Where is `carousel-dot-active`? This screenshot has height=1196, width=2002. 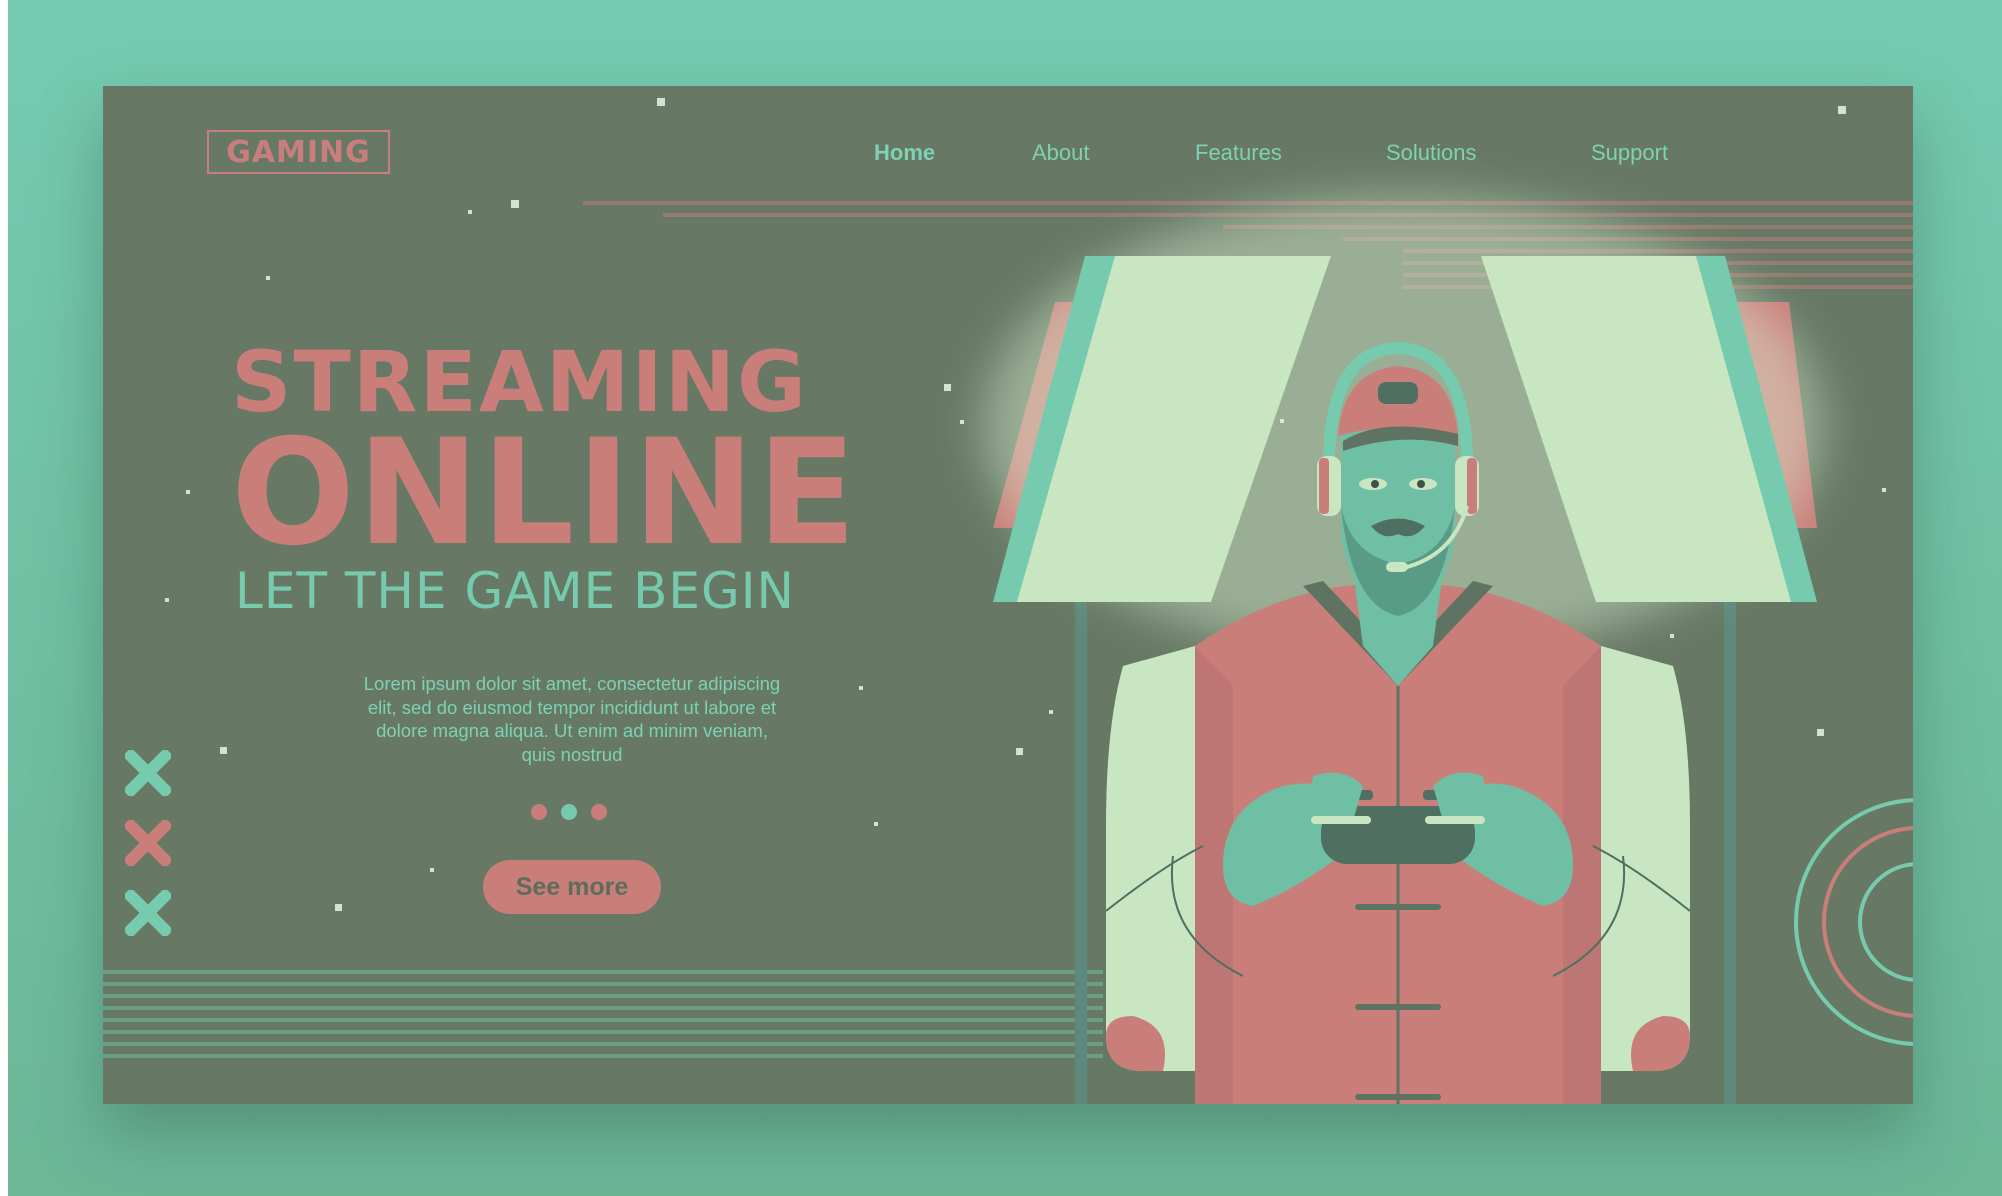
carousel-dot-active is located at coordinates (569, 812).